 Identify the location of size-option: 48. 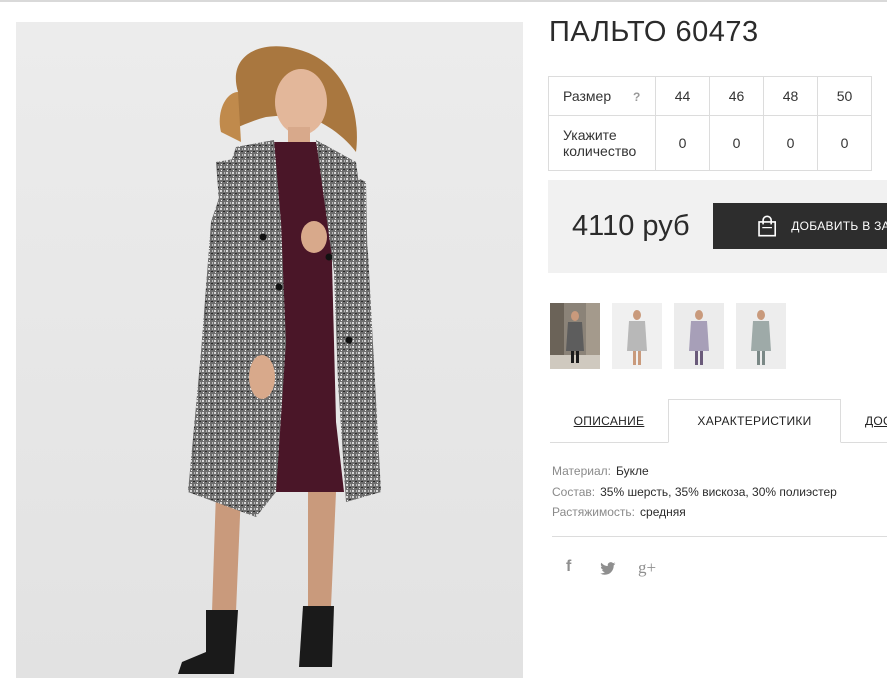
(790, 96).